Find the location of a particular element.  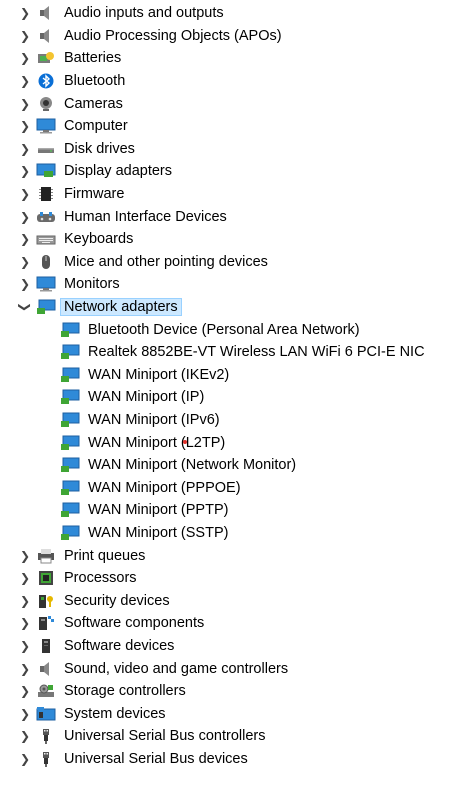

tree-item-keyboards: ❯ Keyboards is located at coordinates (231, 239).